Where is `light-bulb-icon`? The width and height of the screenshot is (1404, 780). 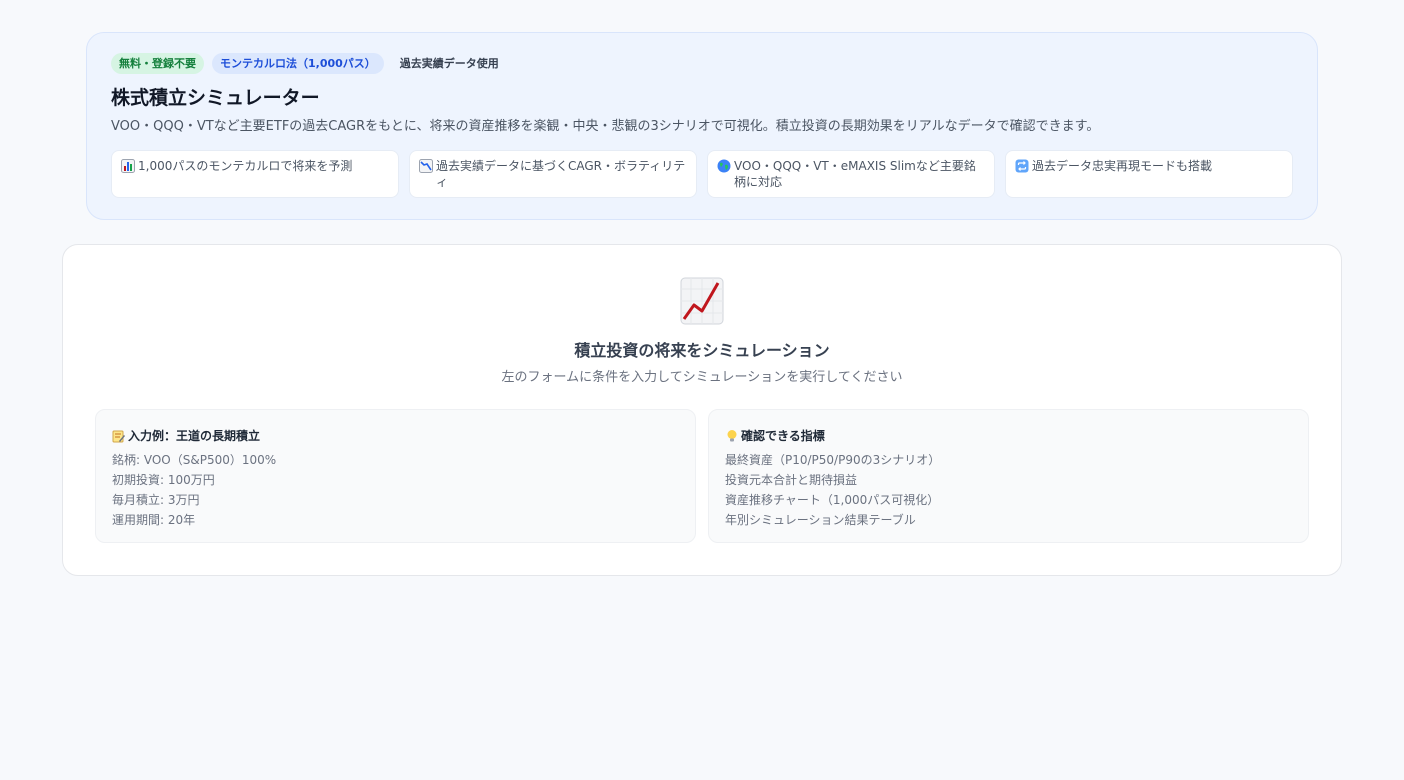
light-bulb-icon is located at coordinates (732, 435).